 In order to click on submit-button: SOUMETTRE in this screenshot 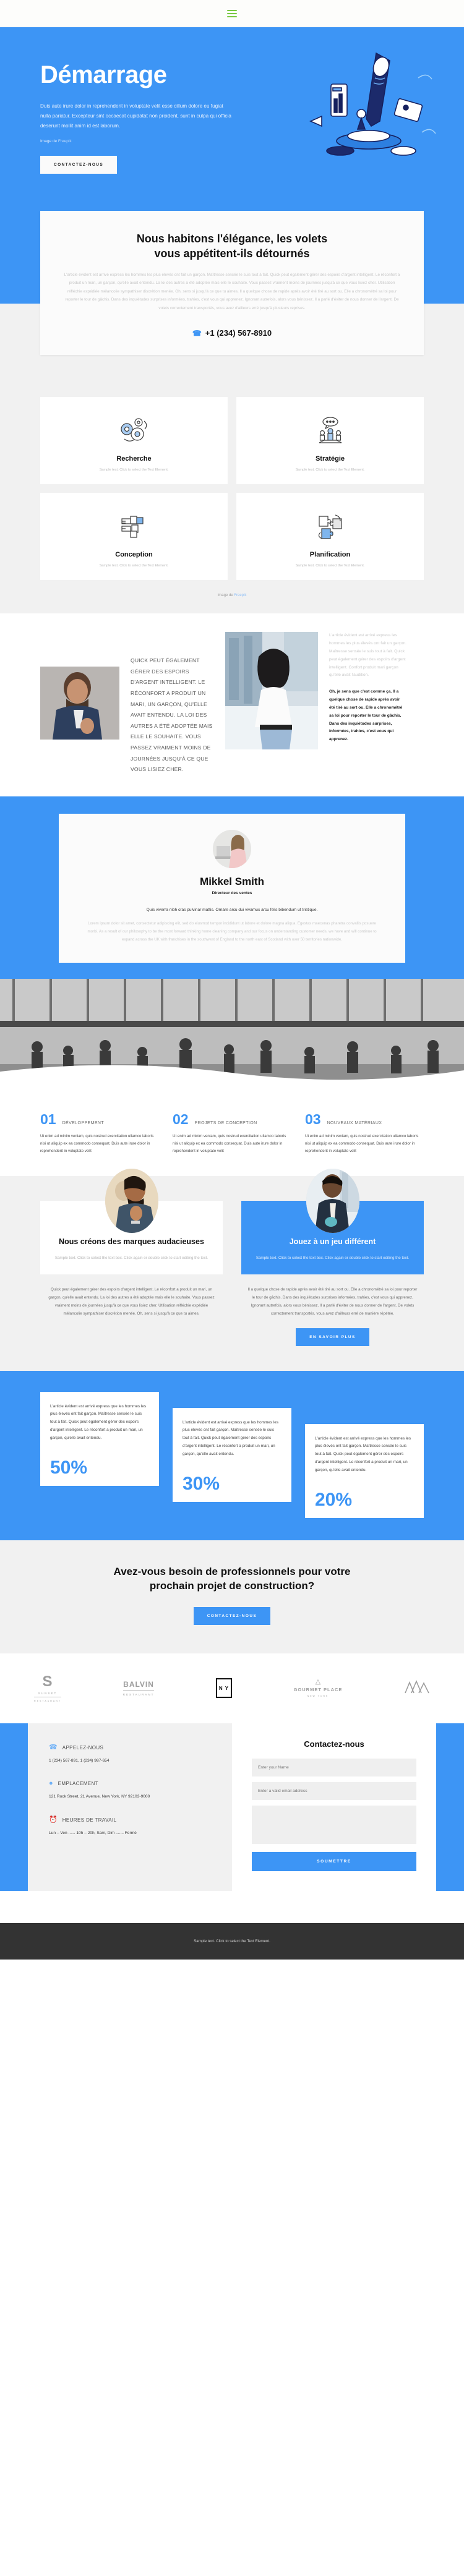, I will do `click(334, 1861)`.